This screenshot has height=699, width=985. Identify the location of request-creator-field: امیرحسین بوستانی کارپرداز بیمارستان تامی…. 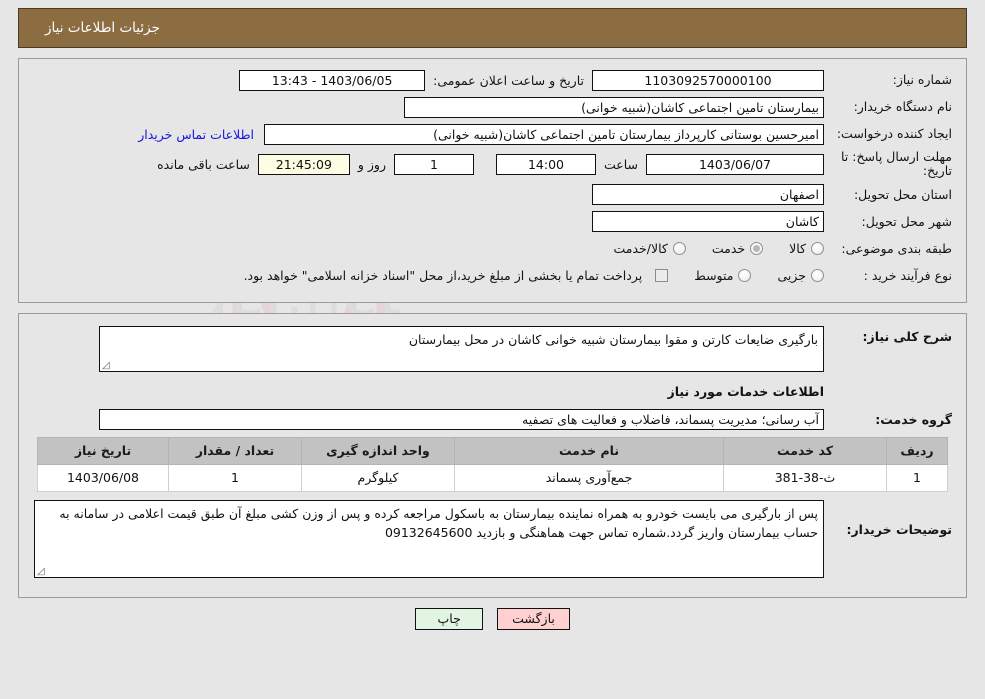
(544, 134).